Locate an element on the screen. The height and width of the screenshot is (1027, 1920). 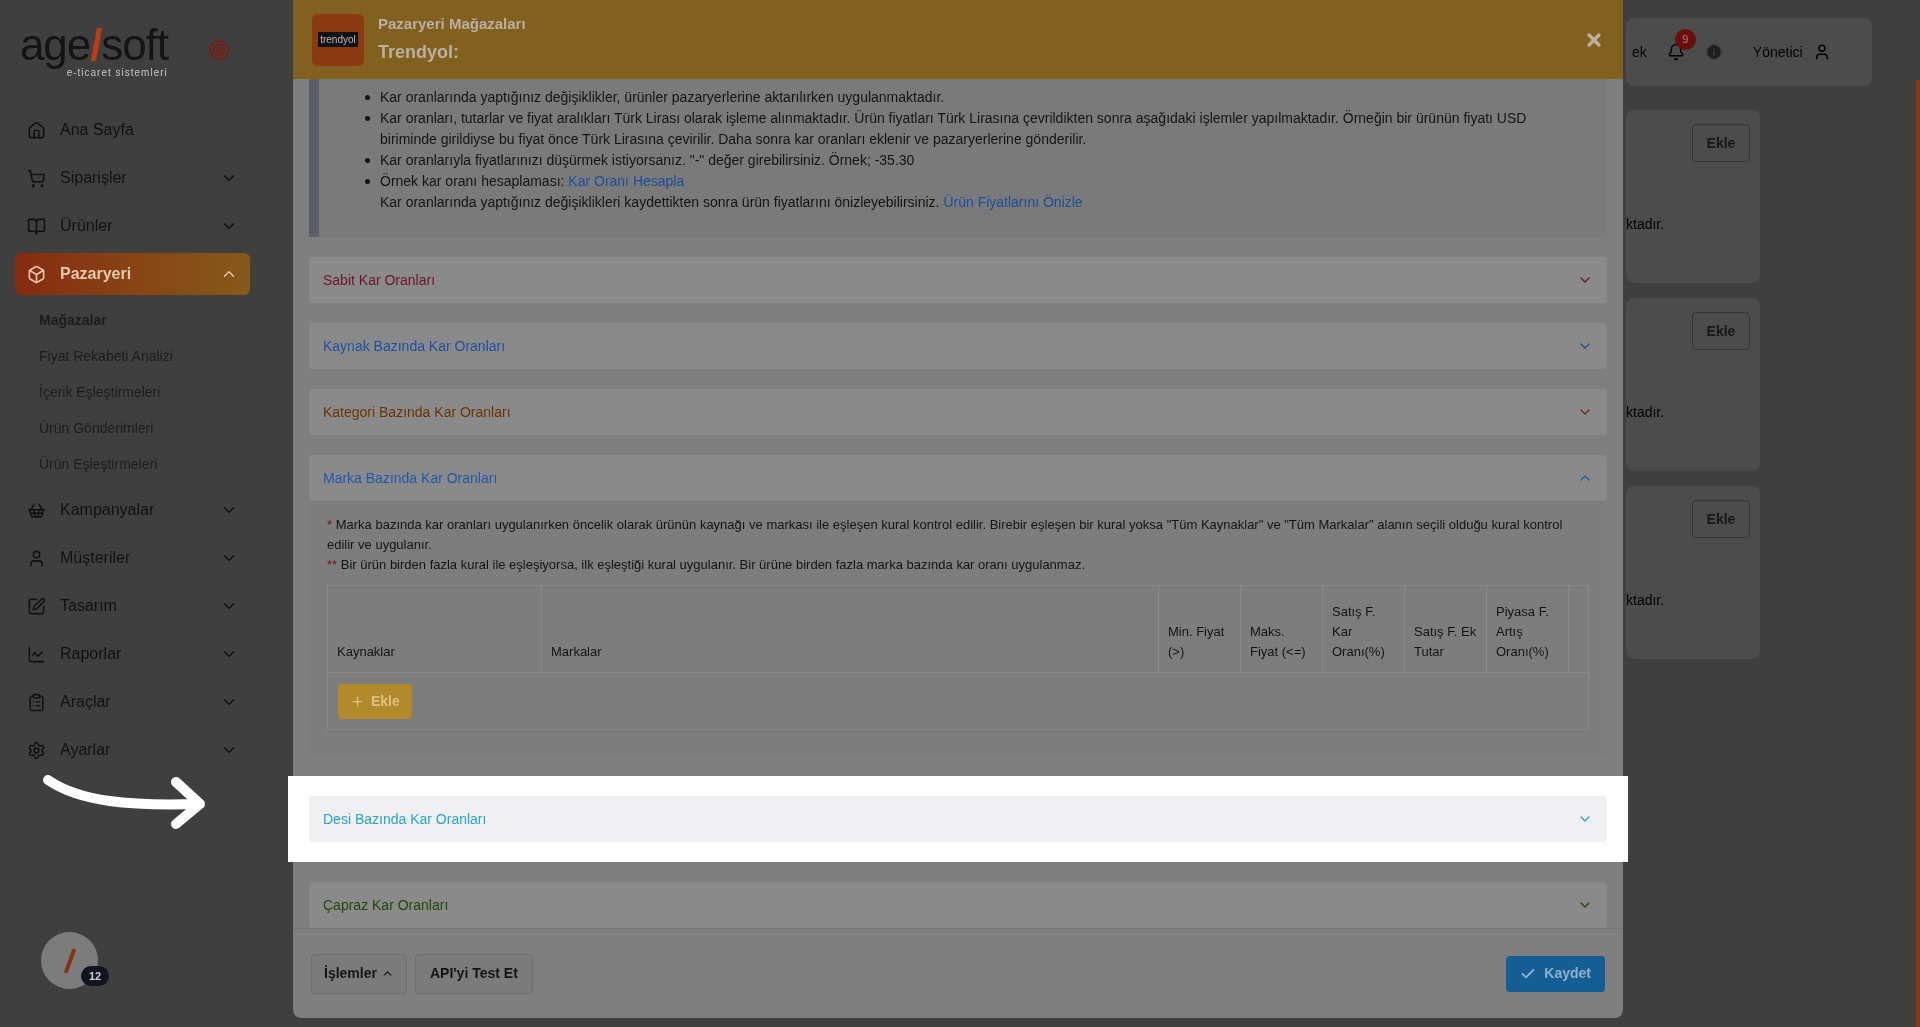
column-header: Satış F. Kar Oranı(%) is located at coordinates (1359, 632).